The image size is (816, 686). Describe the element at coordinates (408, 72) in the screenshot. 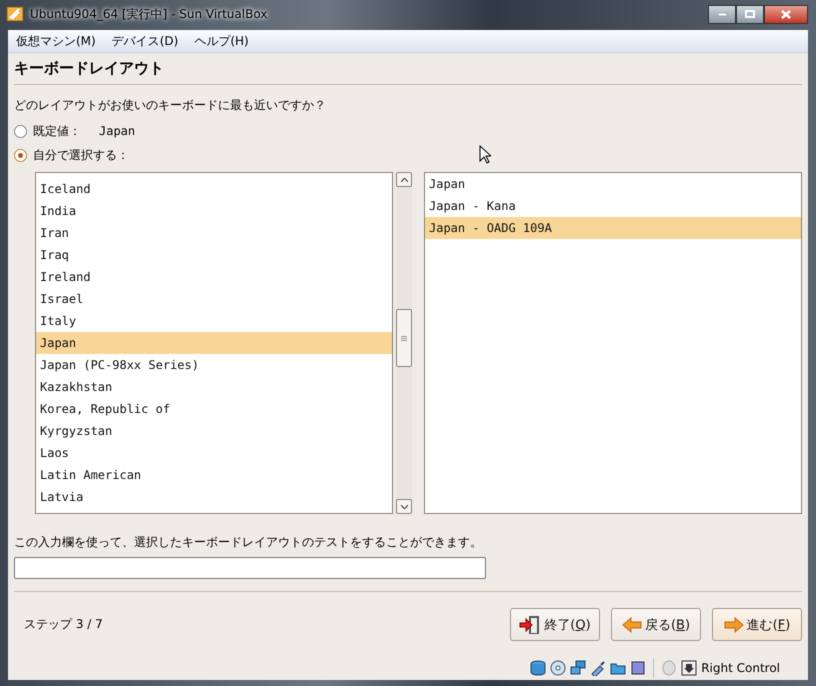

I see `page-title: キーボードレイアウト` at that location.